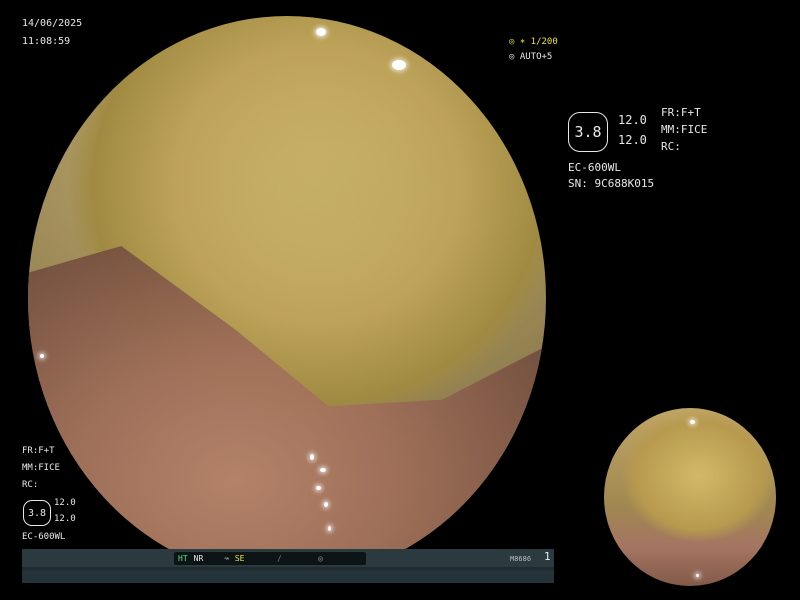  I want to click on left-mm-label: MM:FICE, so click(41, 468).